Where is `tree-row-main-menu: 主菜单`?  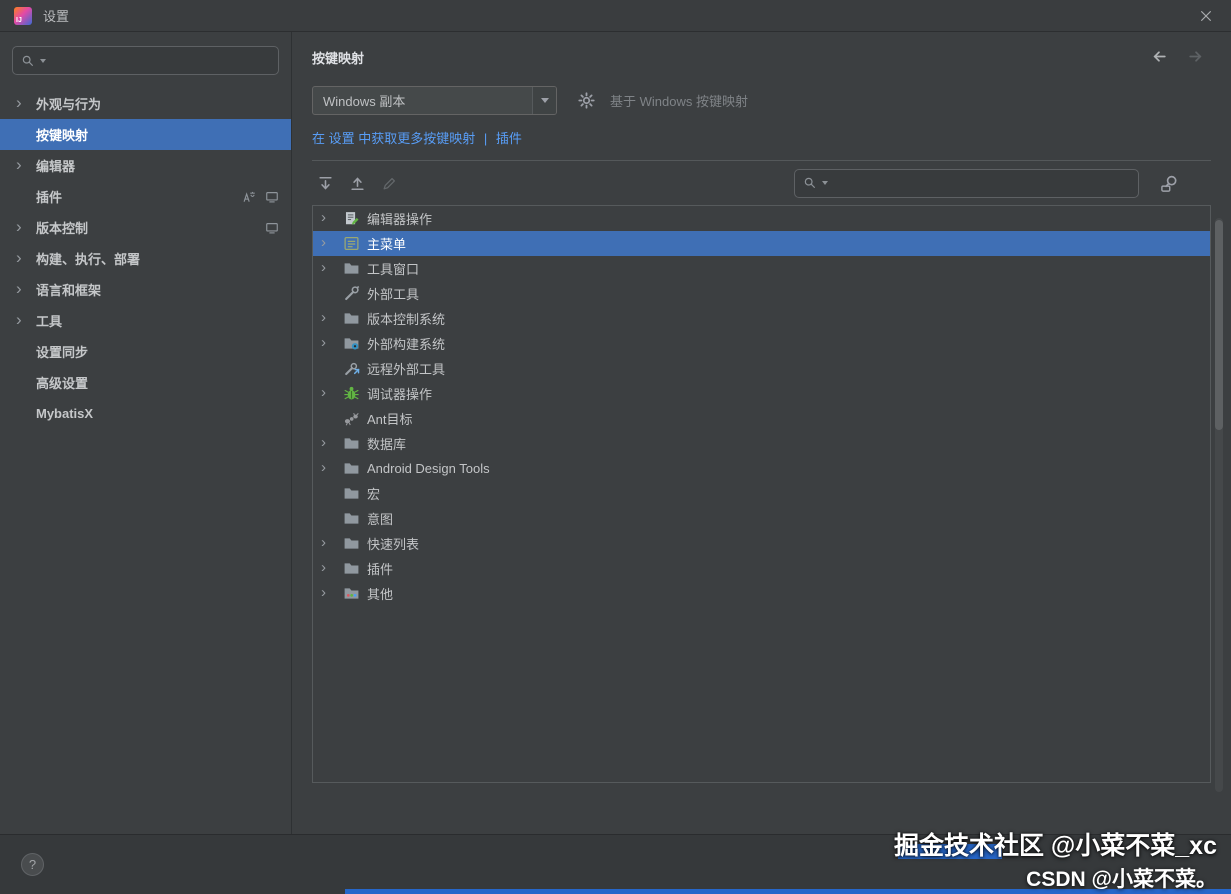 tree-row-main-menu: 主菜单 is located at coordinates (761, 243).